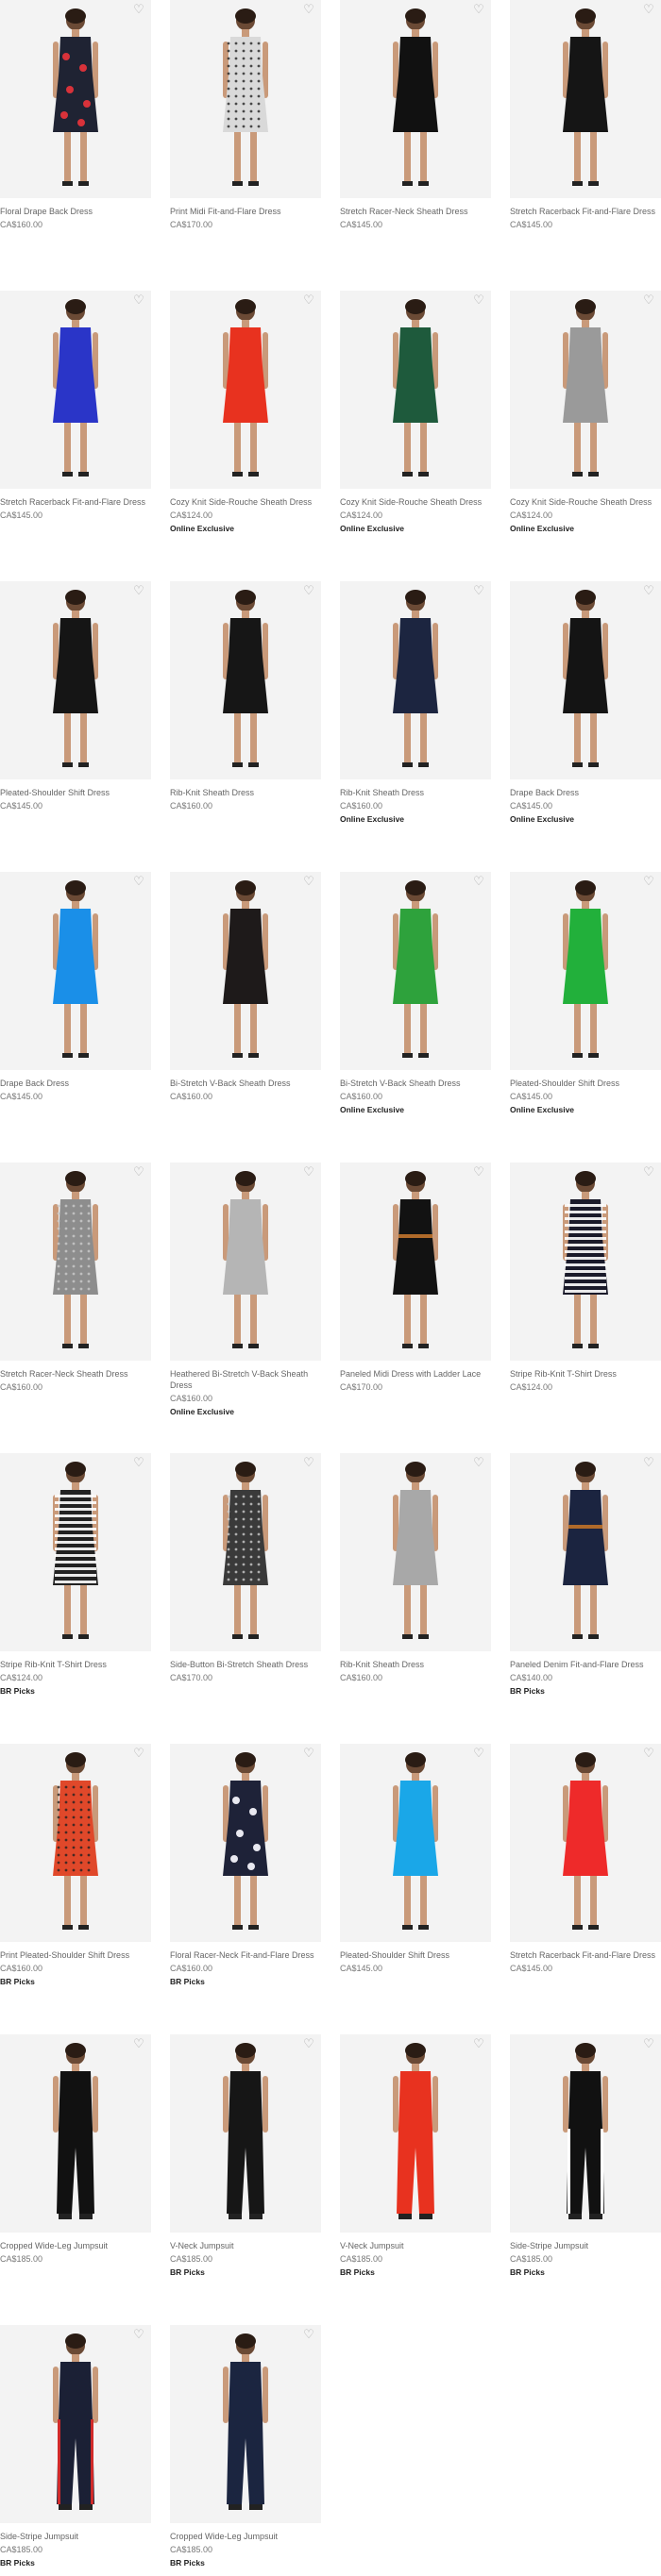  I want to click on product-name: Rib-Knit Sheath Dress, so click(420, 1664).